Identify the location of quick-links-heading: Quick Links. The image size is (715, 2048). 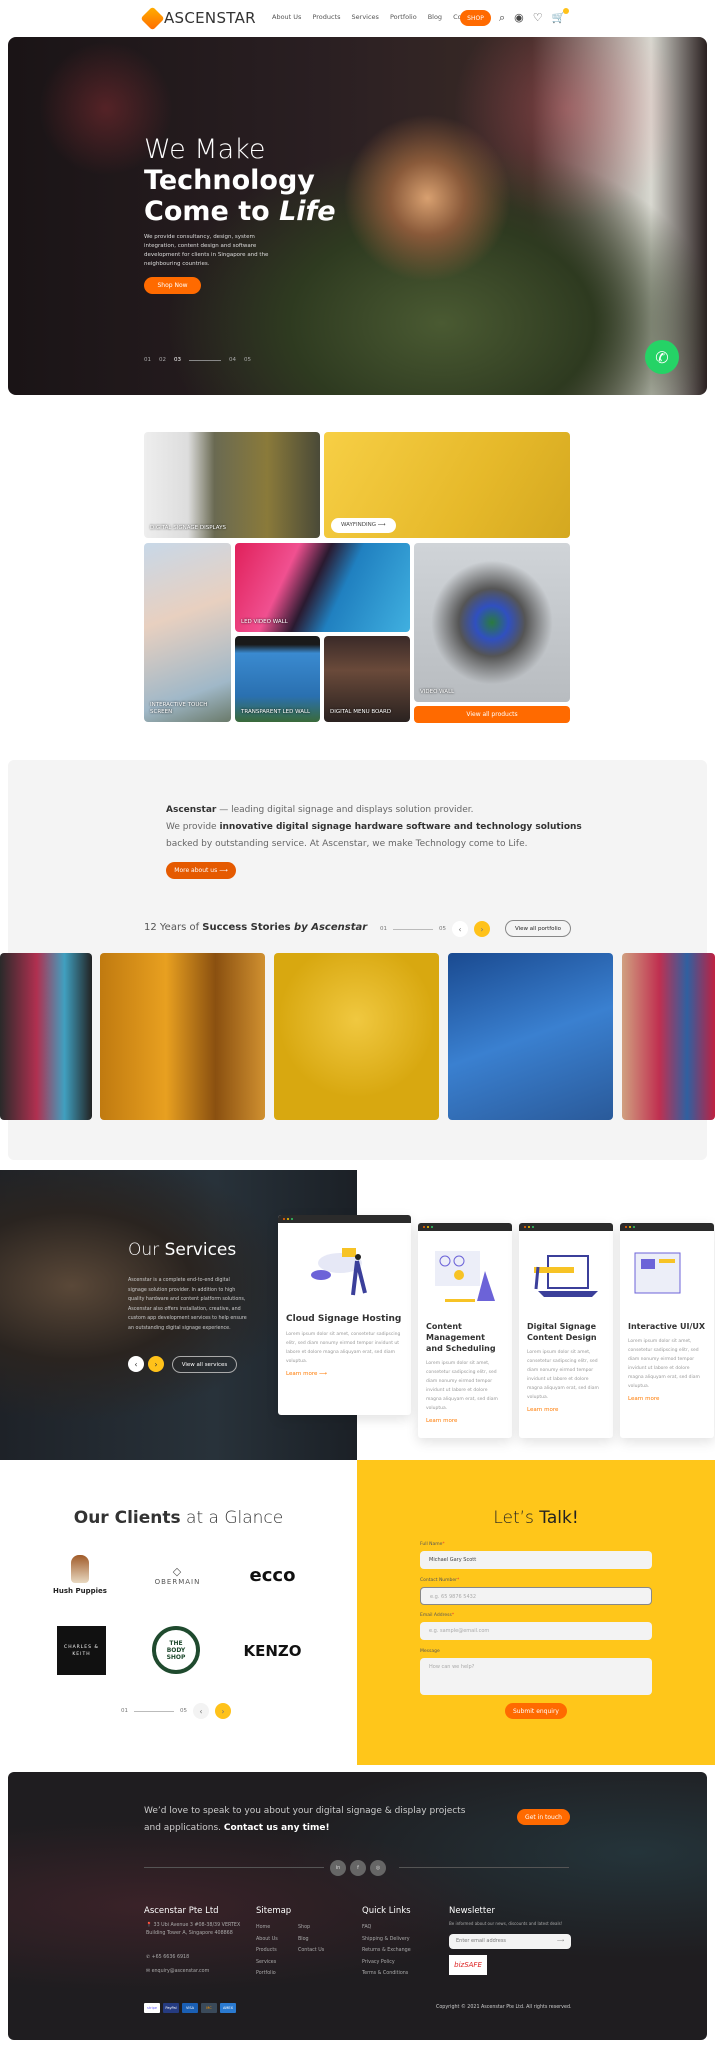
(386, 1911).